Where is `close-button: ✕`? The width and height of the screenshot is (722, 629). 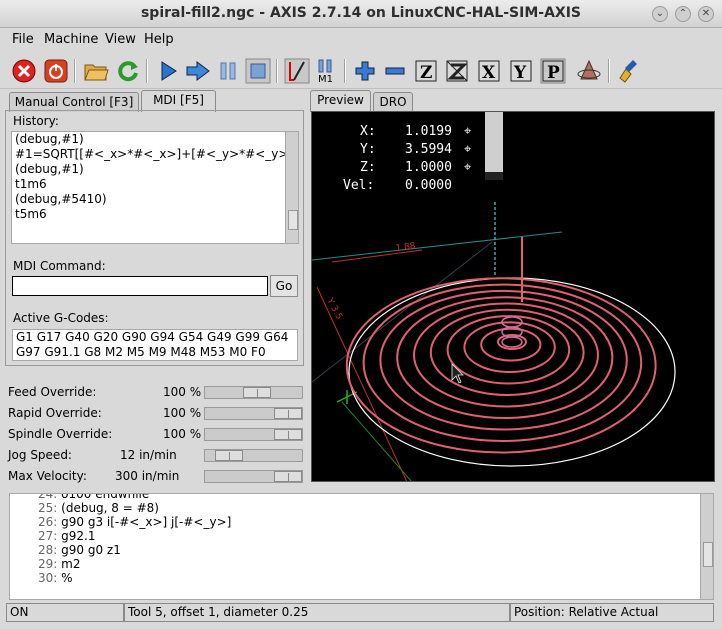 close-button: ✕ is located at coordinates (706, 14).